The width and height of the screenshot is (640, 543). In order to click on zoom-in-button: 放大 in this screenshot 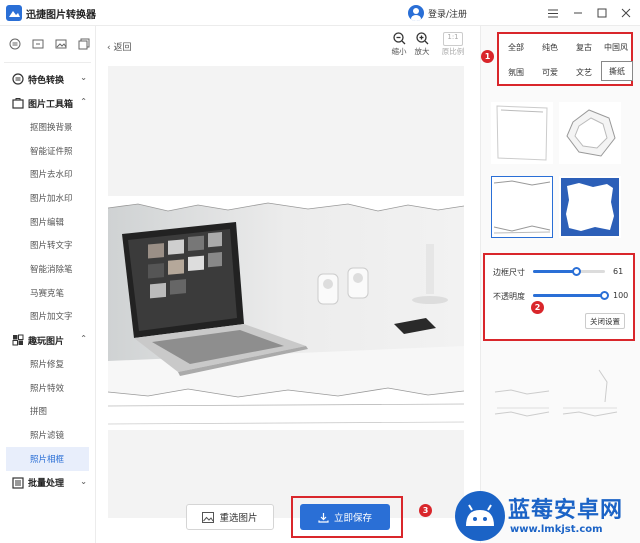, I will do `click(422, 44)`.